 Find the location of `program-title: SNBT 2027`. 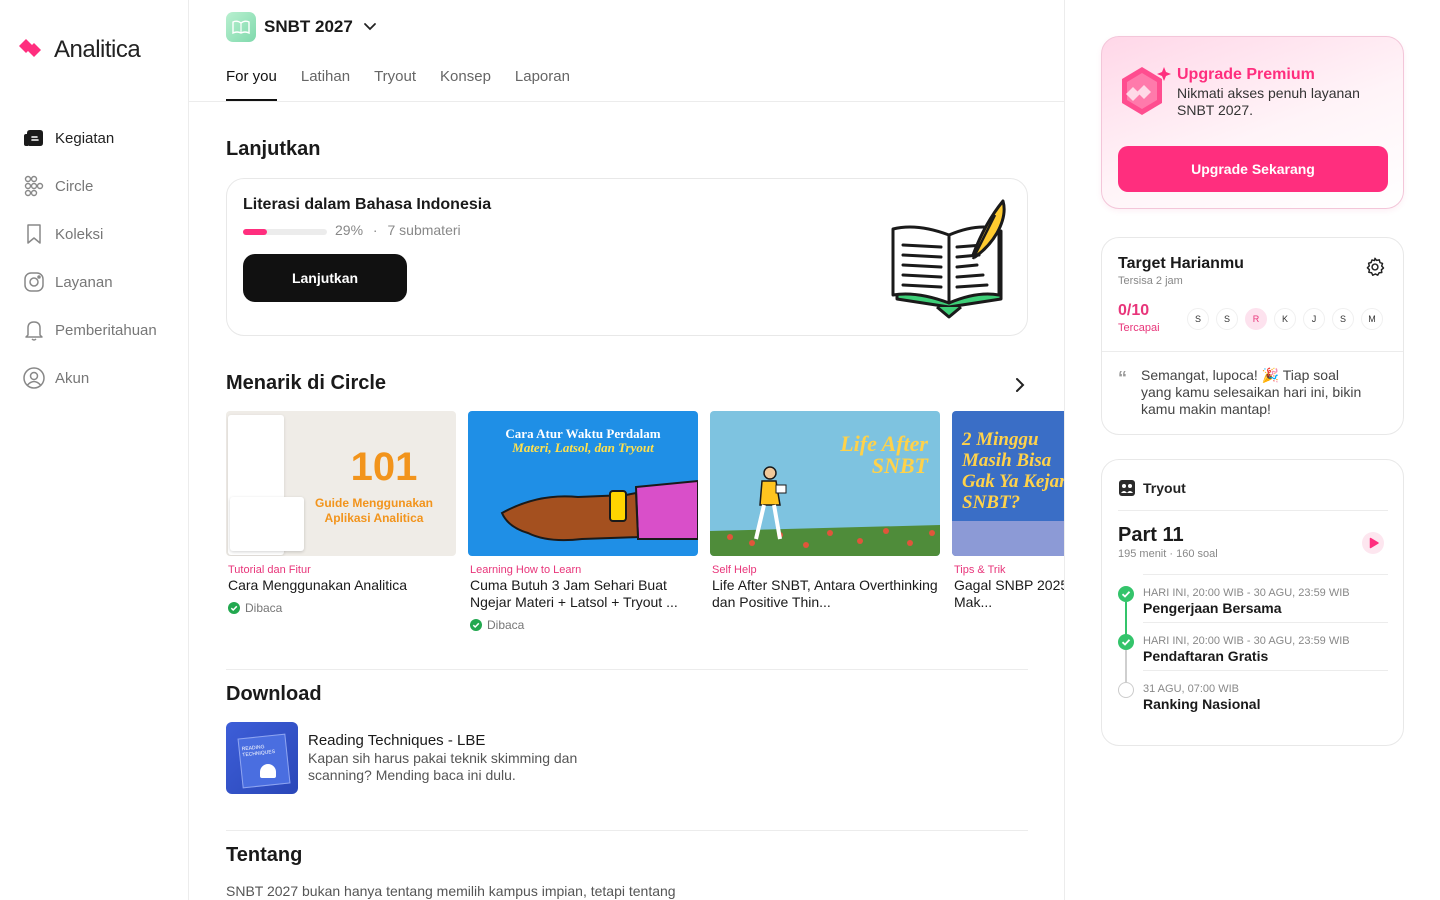

program-title: SNBT 2027 is located at coordinates (308, 26).